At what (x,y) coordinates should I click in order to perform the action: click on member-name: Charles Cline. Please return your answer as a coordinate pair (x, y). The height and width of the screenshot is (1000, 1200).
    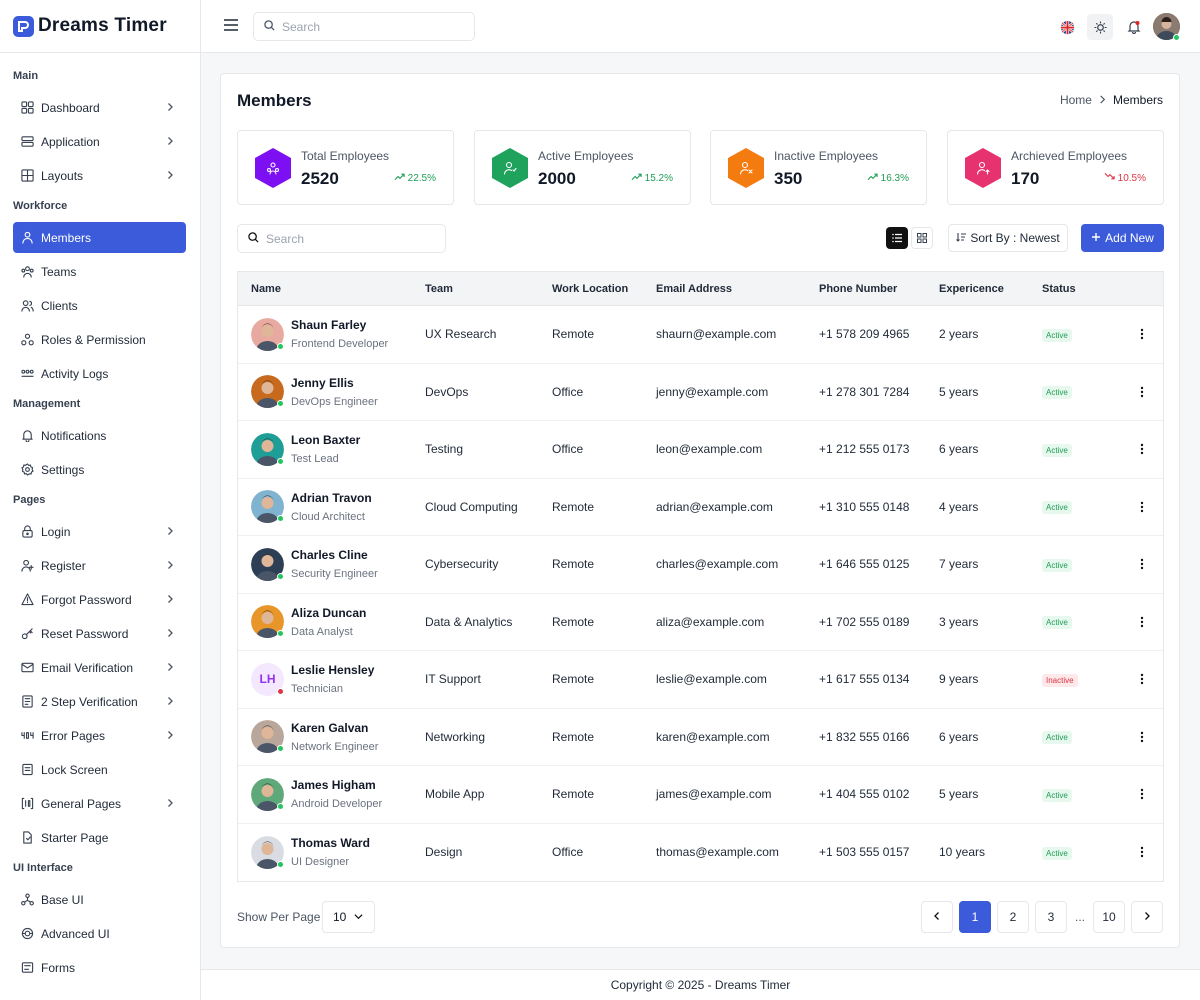
    Looking at the image, I should click on (334, 555).